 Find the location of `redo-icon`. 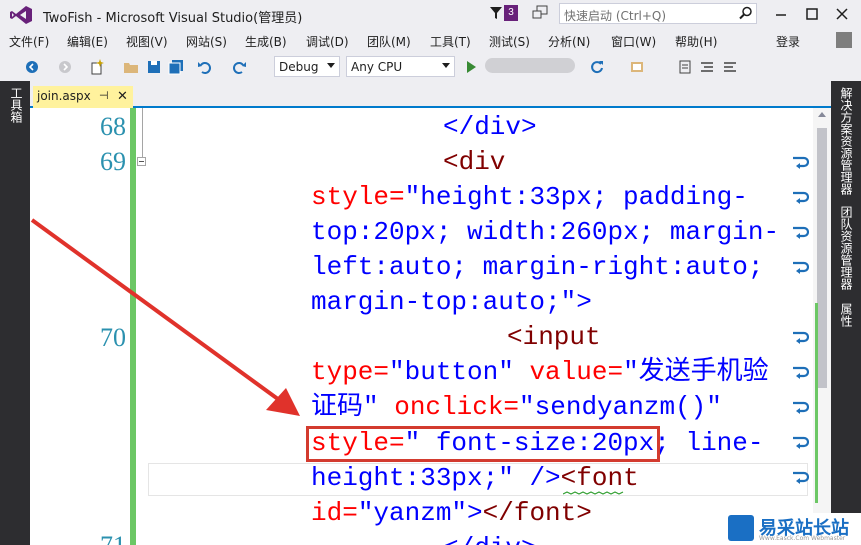

redo-icon is located at coordinates (239, 67).